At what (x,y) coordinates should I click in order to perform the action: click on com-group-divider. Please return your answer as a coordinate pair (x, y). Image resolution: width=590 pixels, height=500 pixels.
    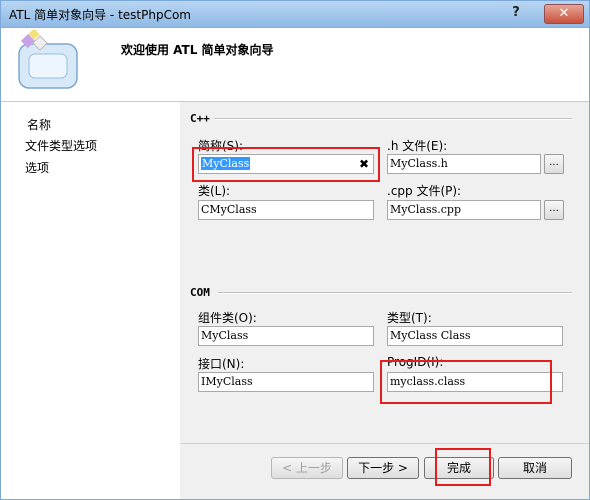
    Looking at the image, I should click on (395, 293).